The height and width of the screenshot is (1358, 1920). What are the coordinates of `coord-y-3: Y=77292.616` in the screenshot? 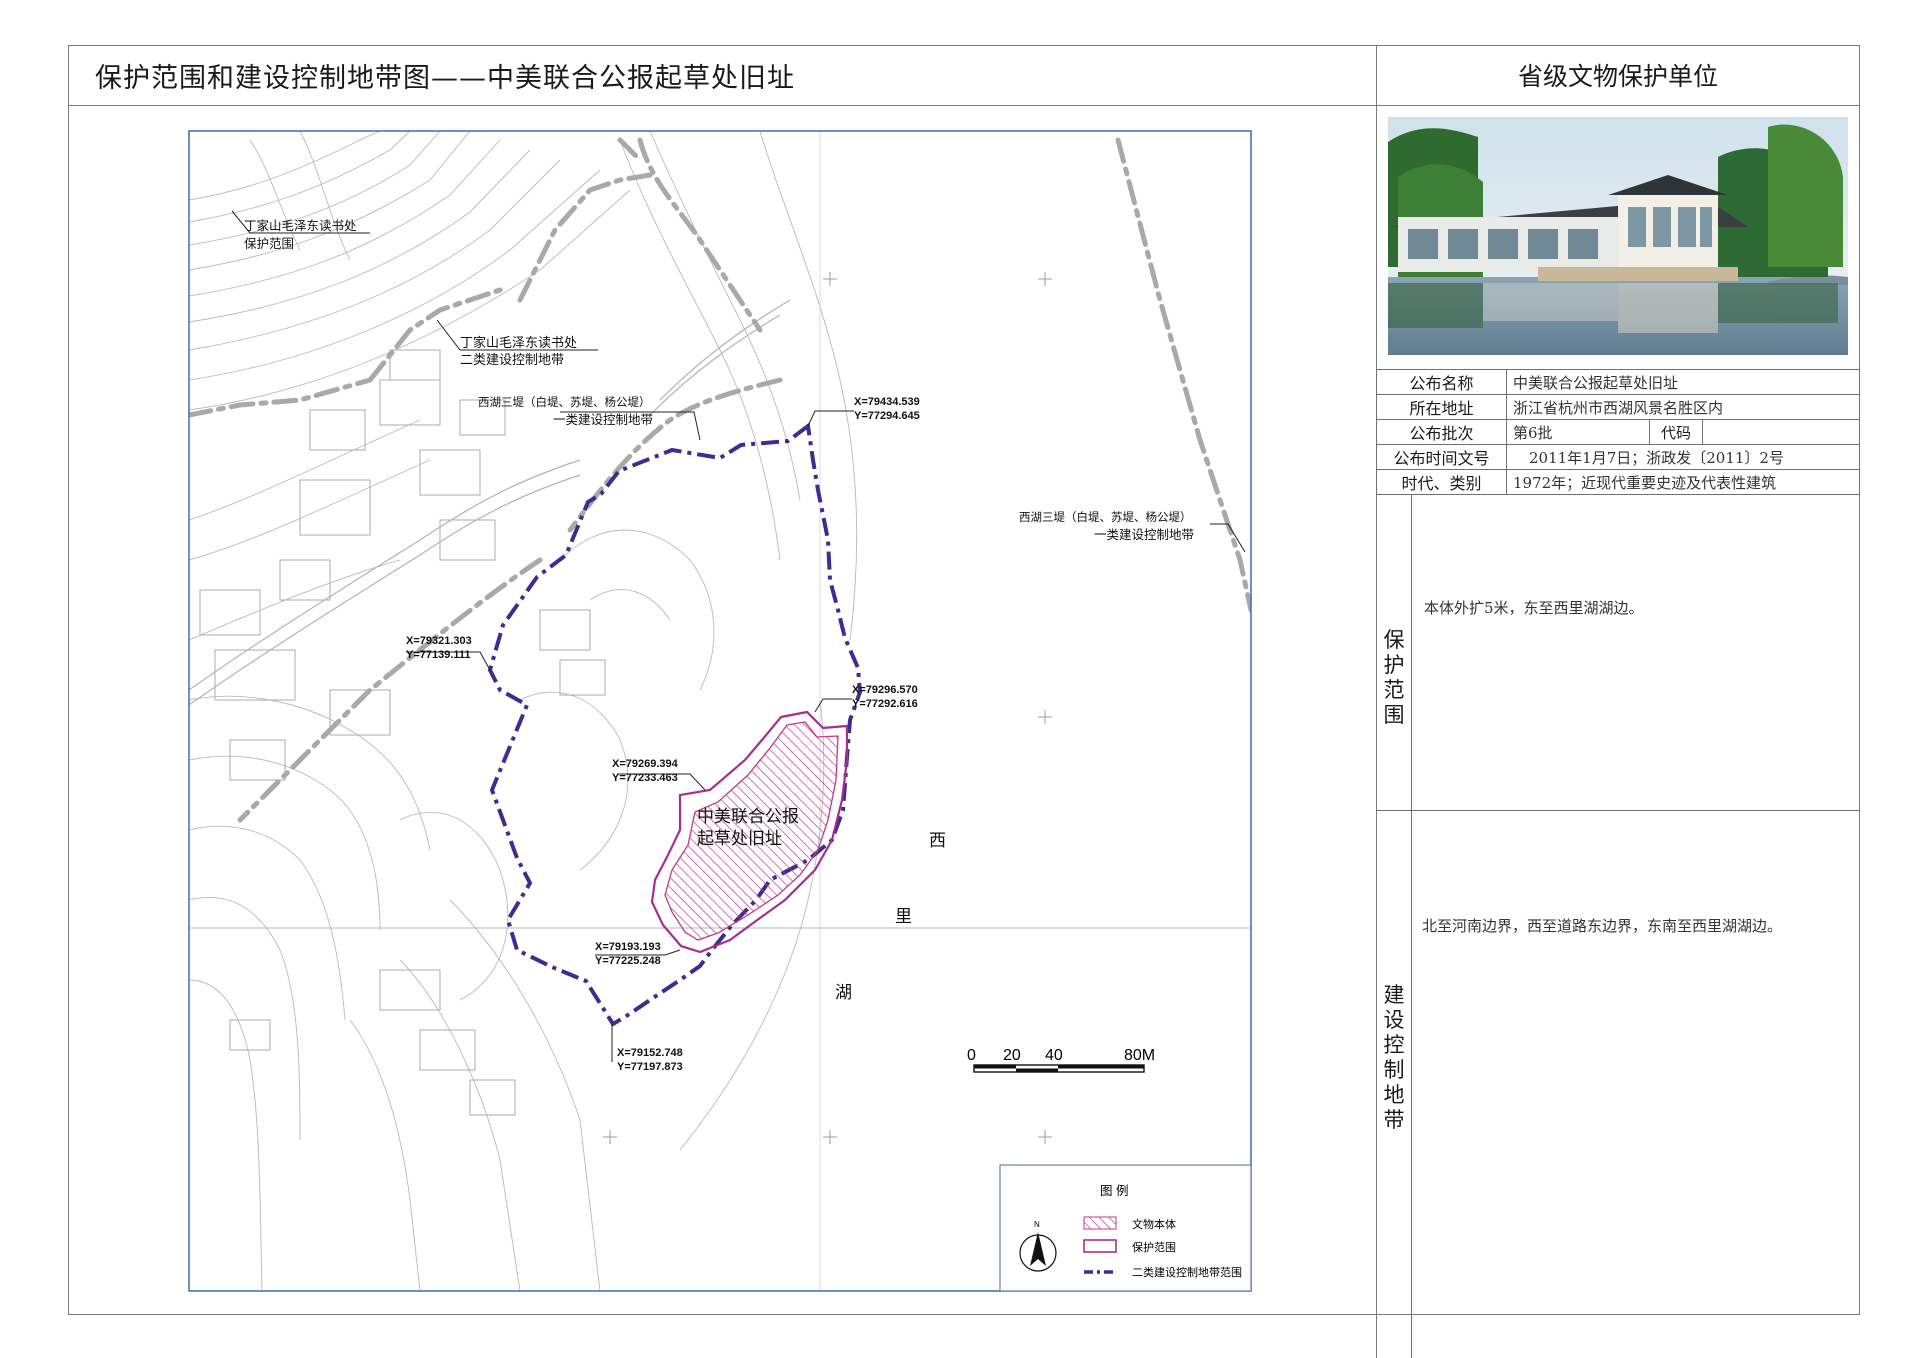 It's located at (885, 704).